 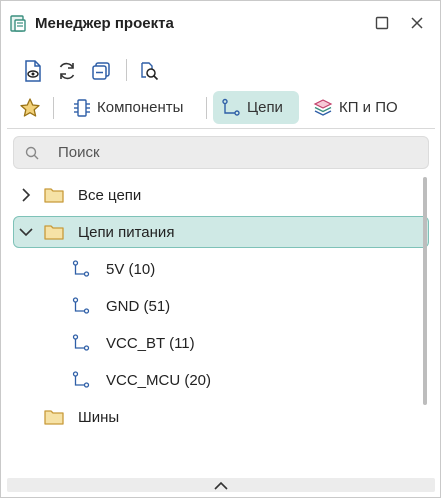 What do you see at coordinates (425, 291) in the screenshot?
I see `vertical-scrollbar` at bounding box center [425, 291].